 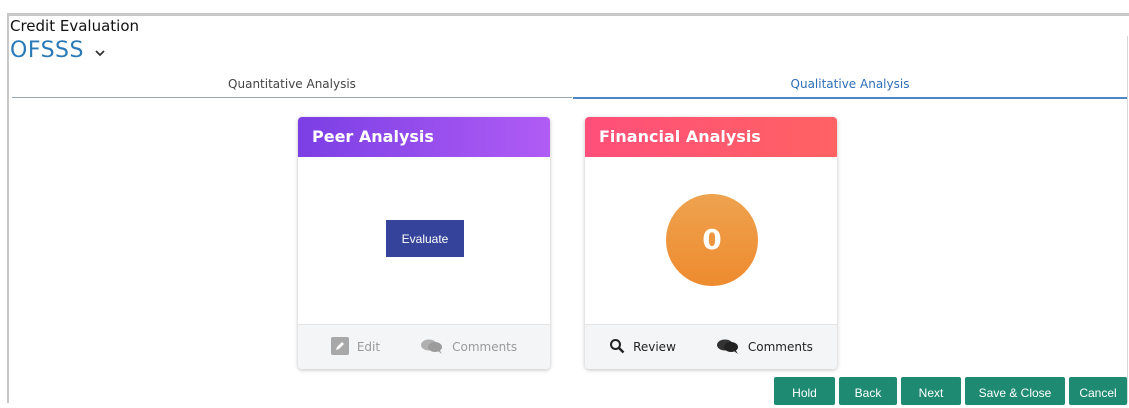 What do you see at coordinates (100, 50) in the screenshot?
I see `chevron-down-icon` at bounding box center [100, 50].